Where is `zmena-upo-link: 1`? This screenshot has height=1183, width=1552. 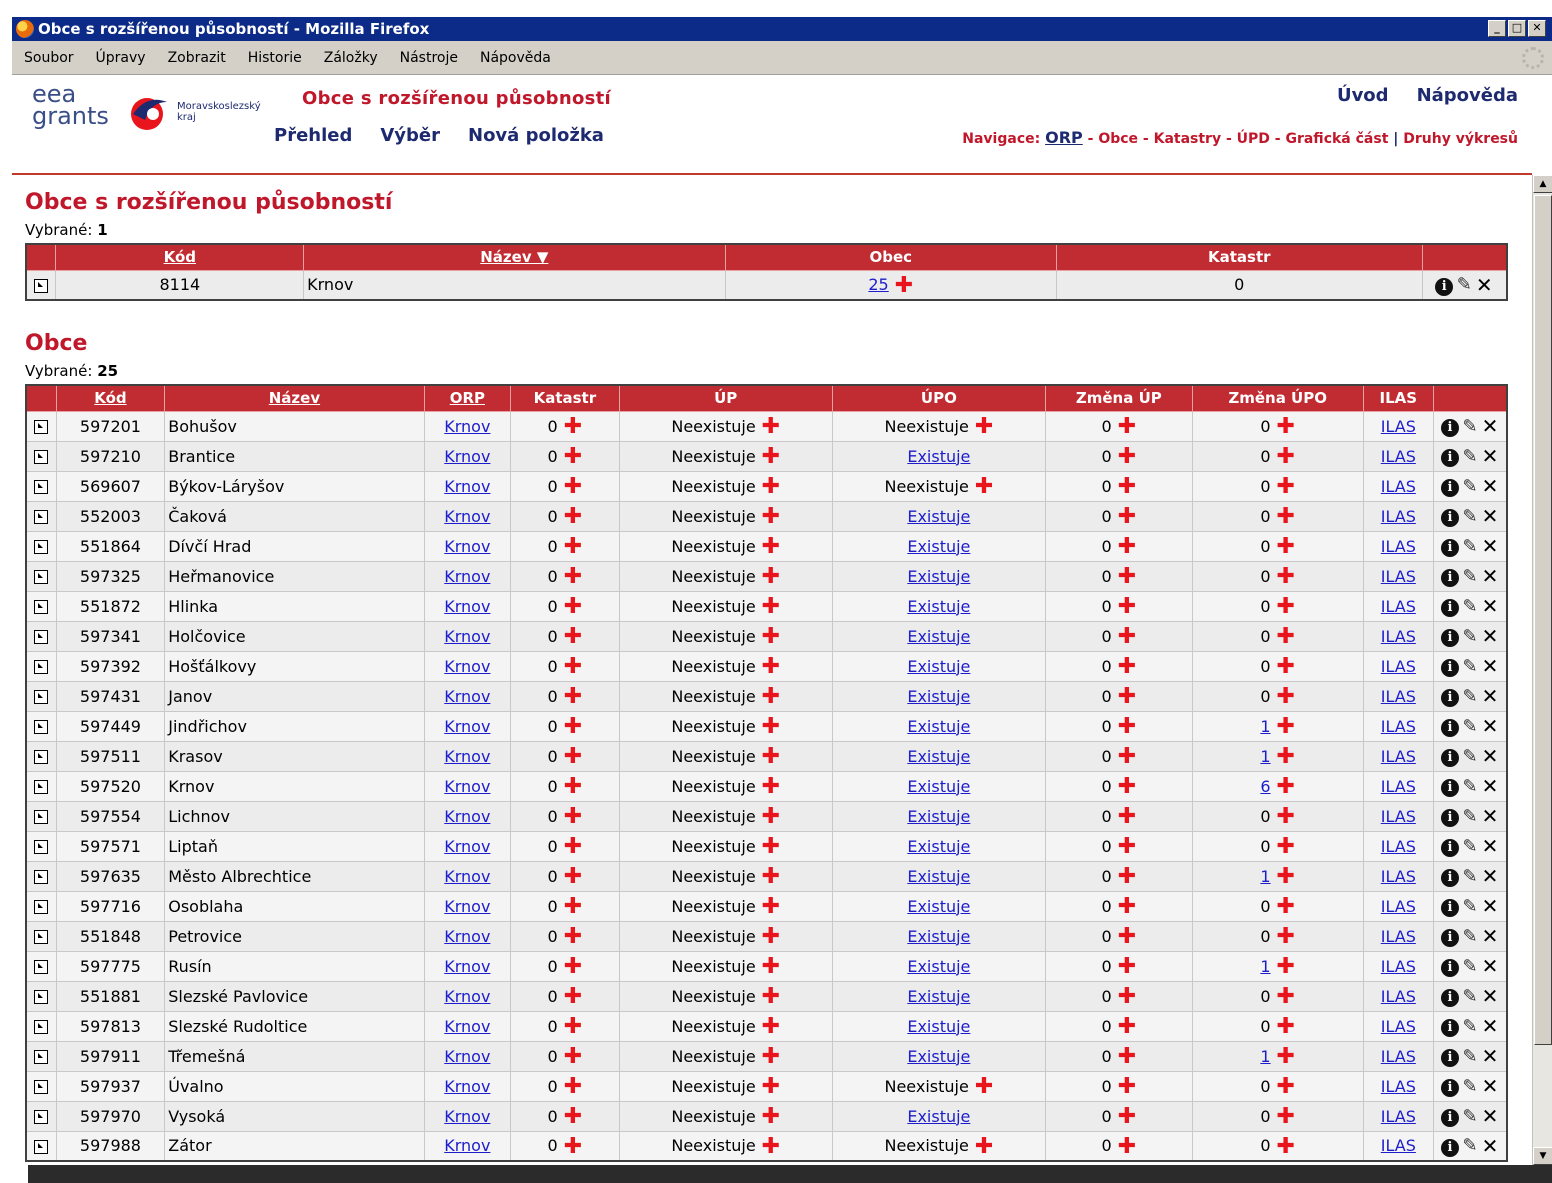 zmena-upo-link: 1 is located at coordinates (1265, 726).